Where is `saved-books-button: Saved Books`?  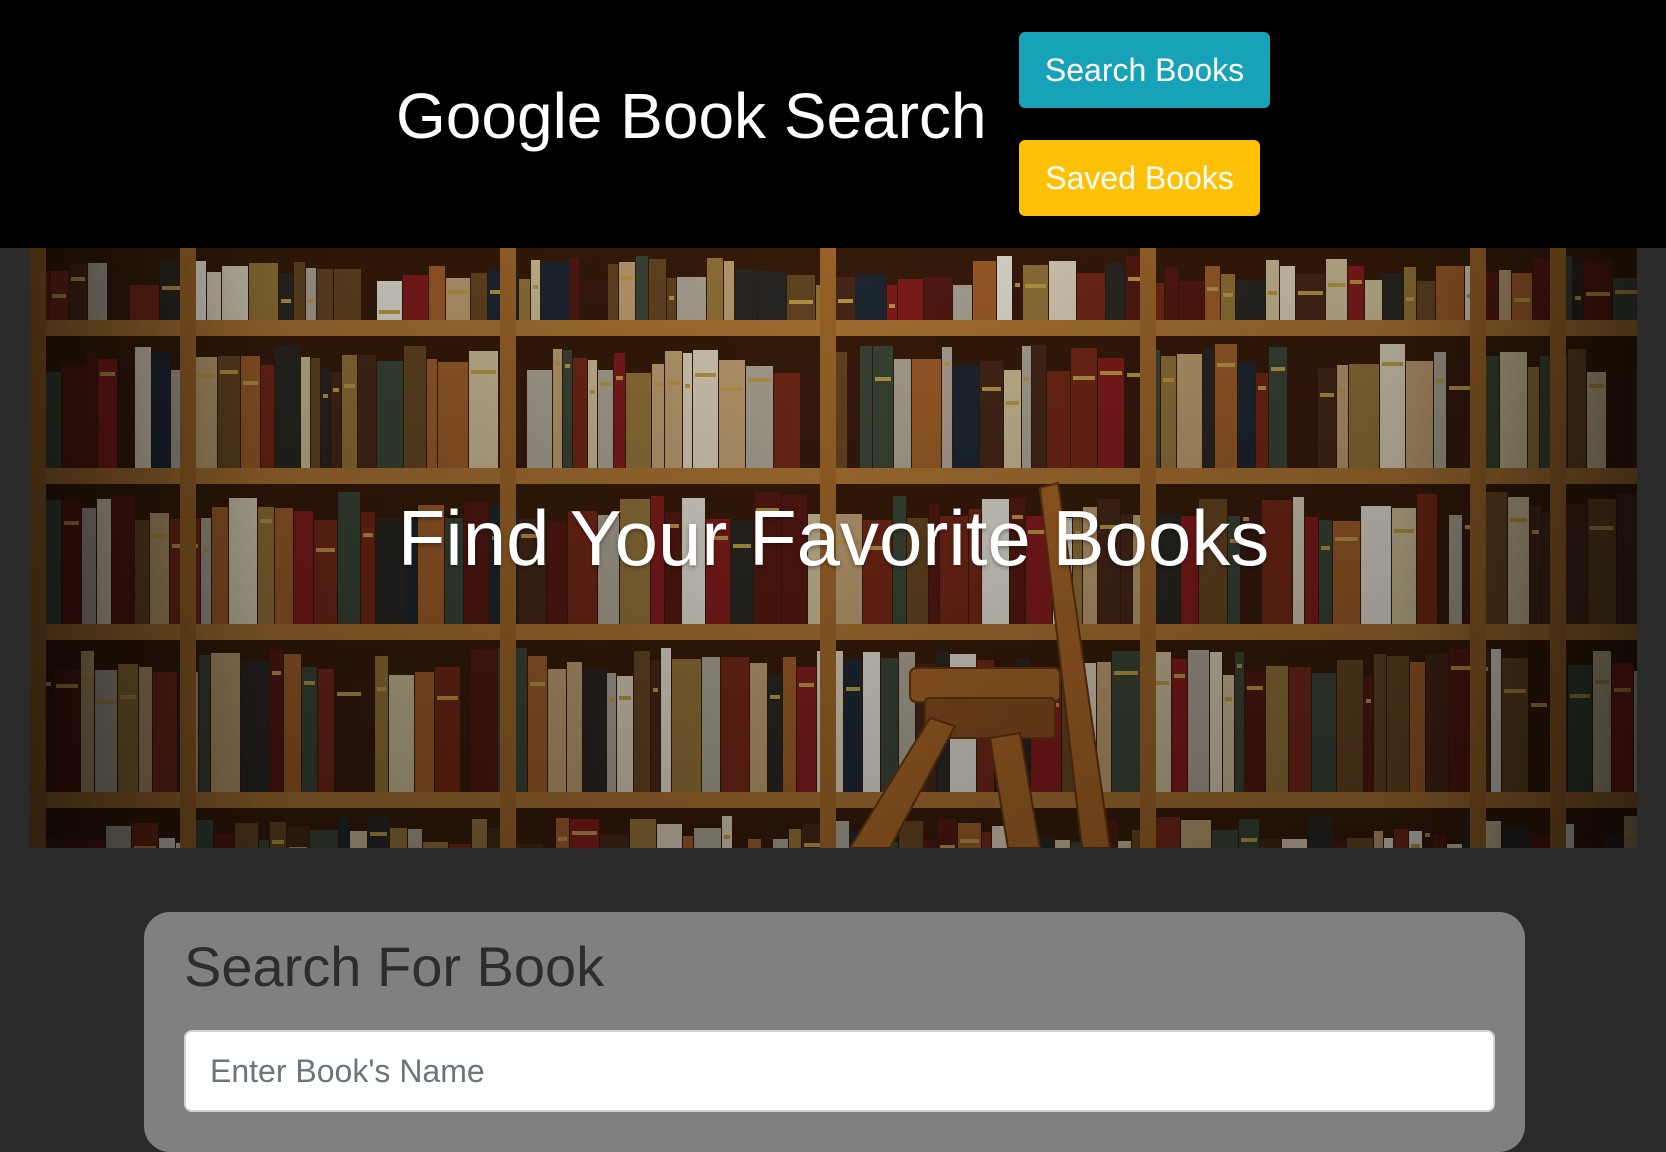
saved-books-button: Saved Books is located at coordinates (1139, 178).